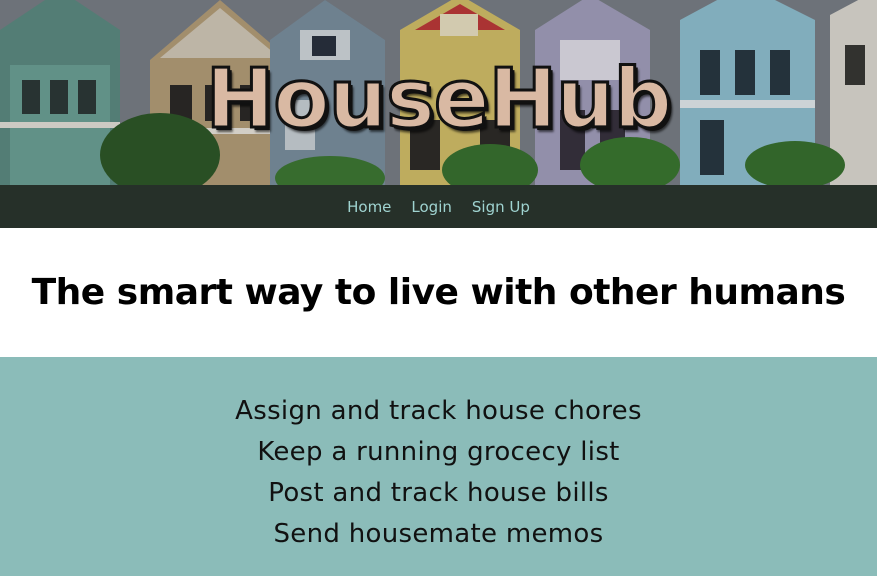 The width and height of the screenshot is (877, 576). What do you see at coordinates (438, 411) in the screenshot?
I see `feature-item-chores: Assign and track house chores` at bounding box center [438, 411].